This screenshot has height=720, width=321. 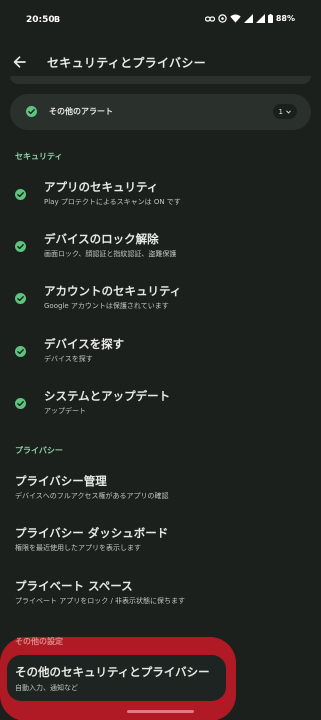 I want to click on status-time: 20:50, so click(x=40, y=20).